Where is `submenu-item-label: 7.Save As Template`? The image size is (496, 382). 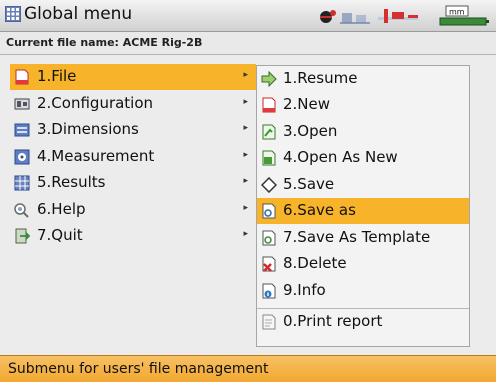
submenu-item-label: 7.Save As Template is located at coordinates (357, 237).